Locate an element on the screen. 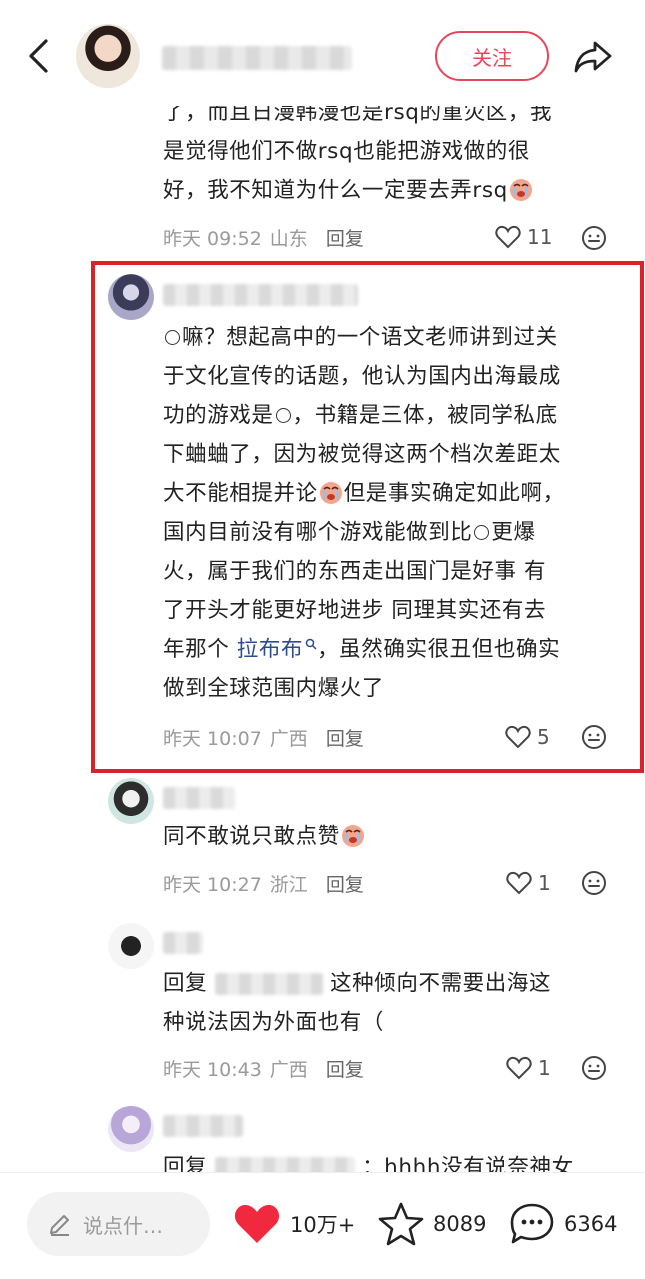  search-icon is located at coordinates (311, 644).